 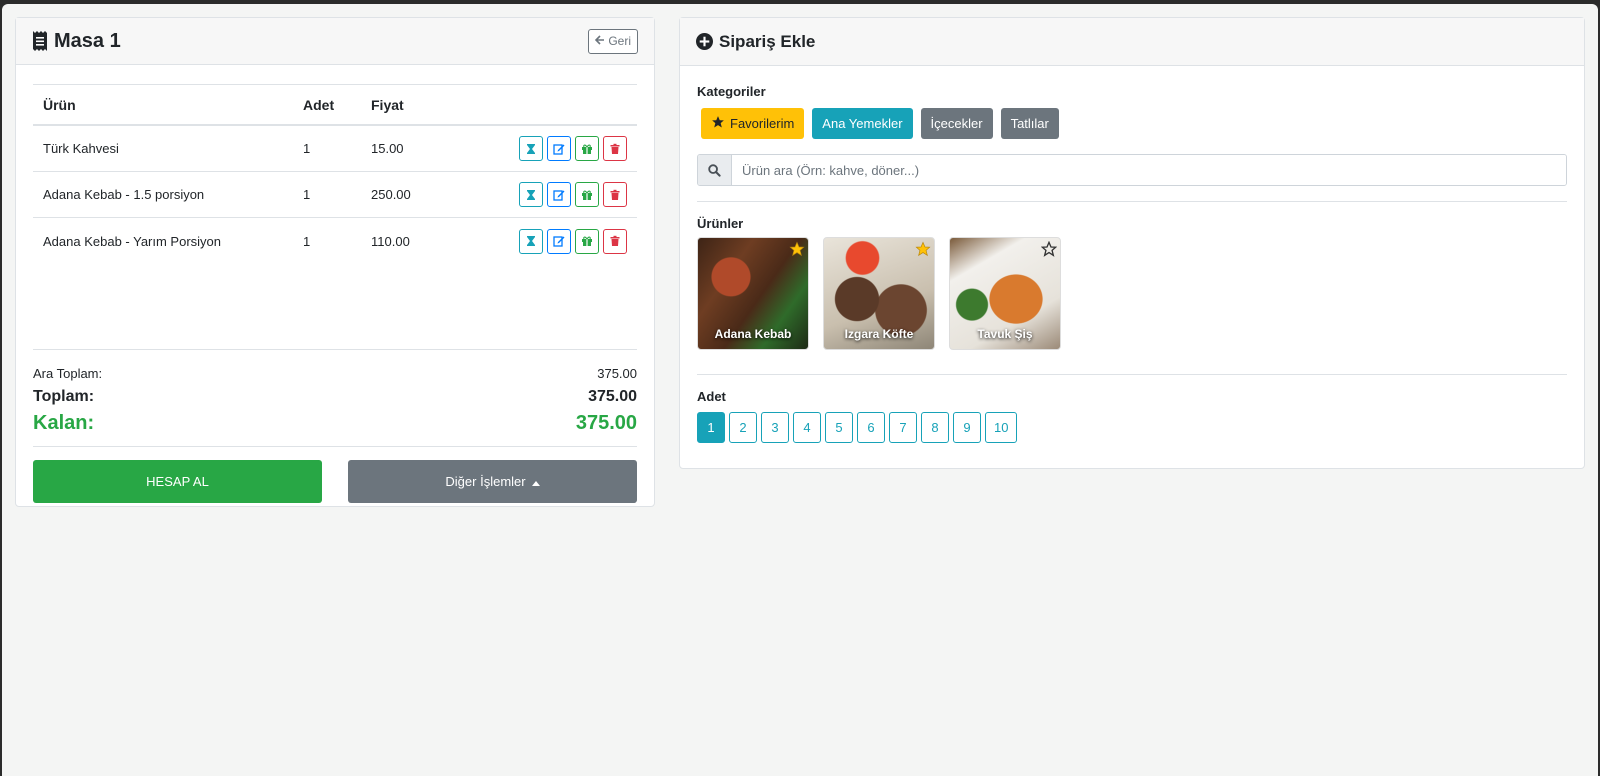 What do you see at coordinates (871, 427) in the screenshot?
I see `qty-option: 6` at bounding box center [871, 427].